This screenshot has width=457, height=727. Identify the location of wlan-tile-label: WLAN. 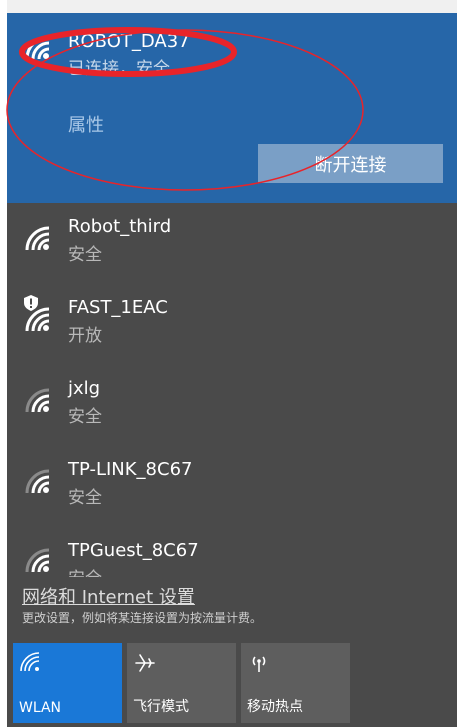
(40, 708).